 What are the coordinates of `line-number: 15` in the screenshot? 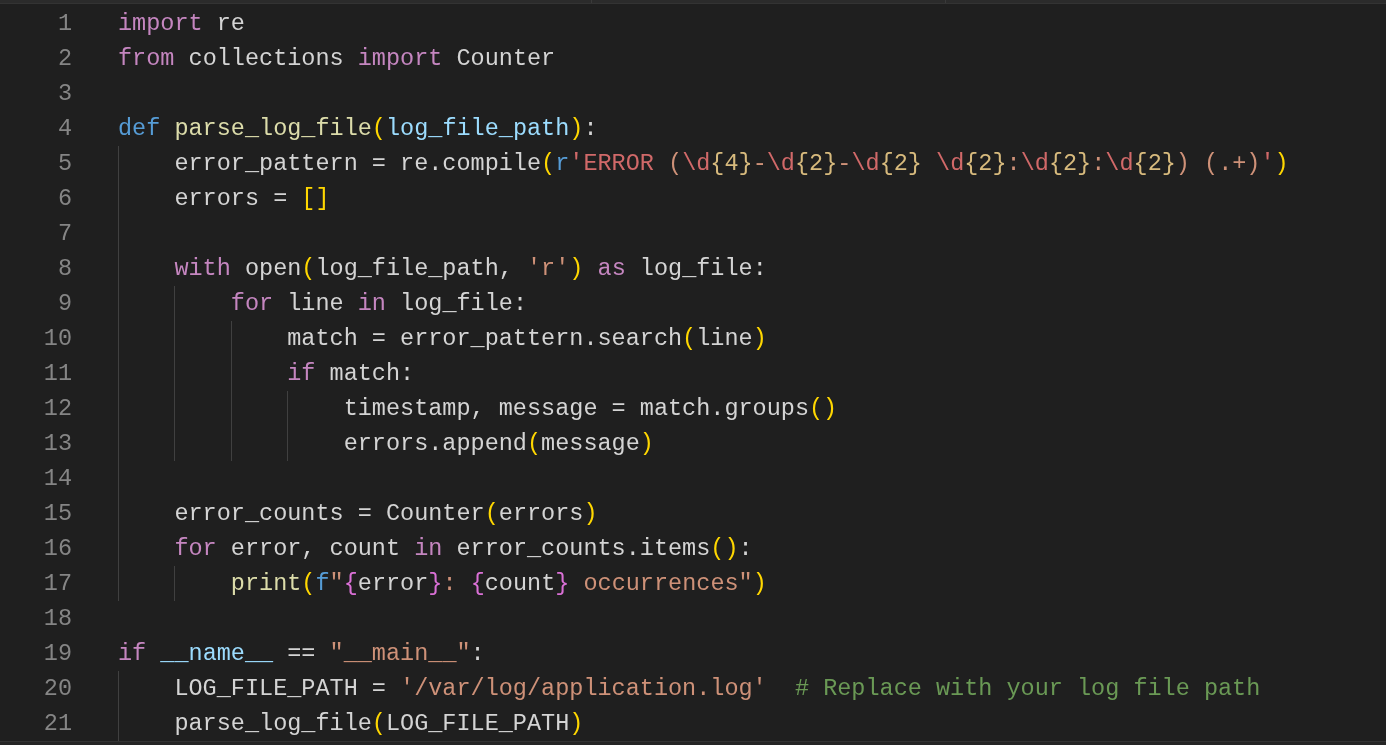 It's located at (57, 513).